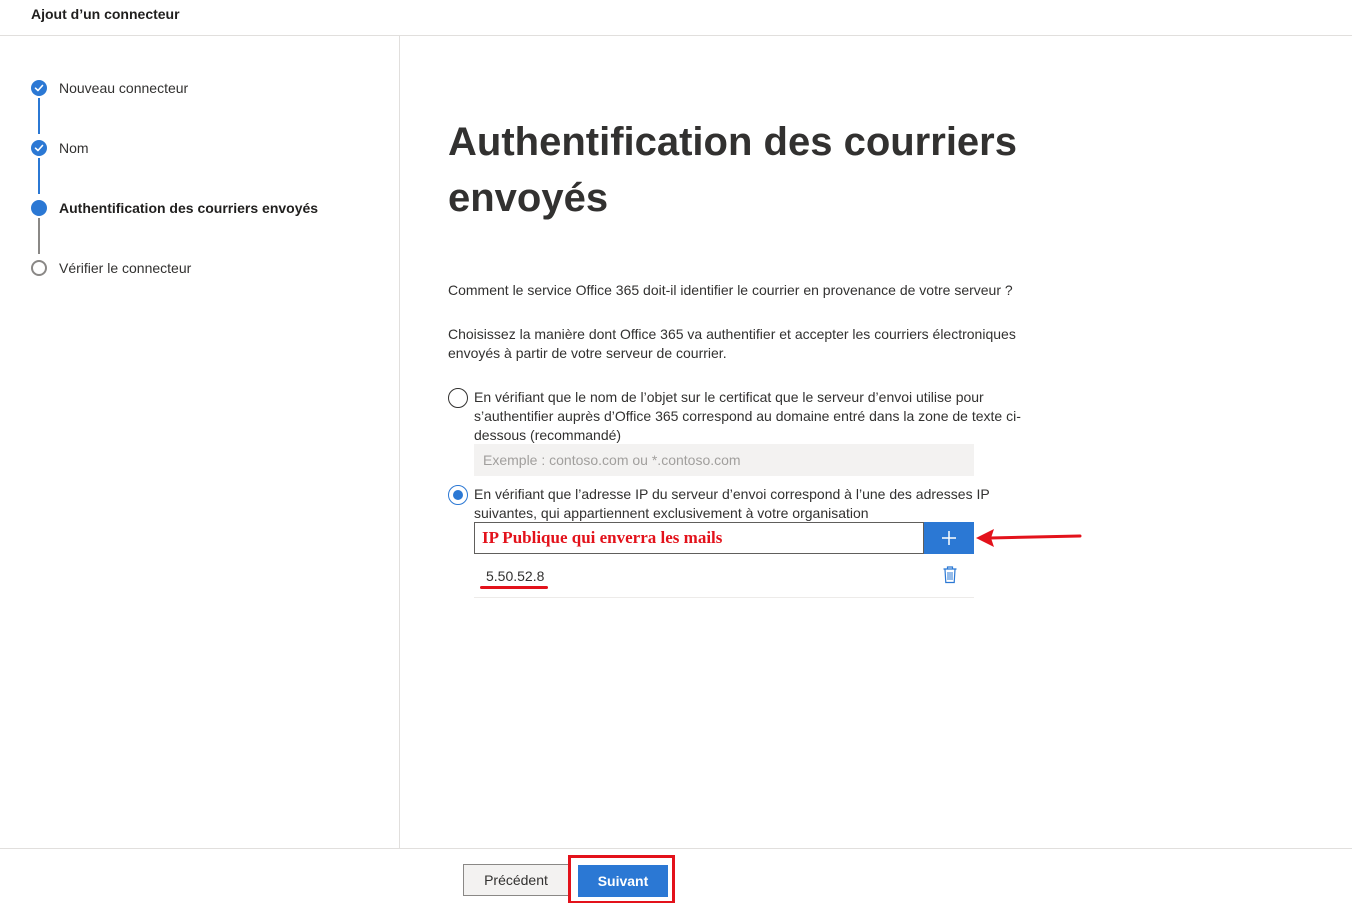 The width and height of the screenshot is (1352, 903). I want to click on step-authentication: Authentification des courriers envoyés, so click(174, 208).